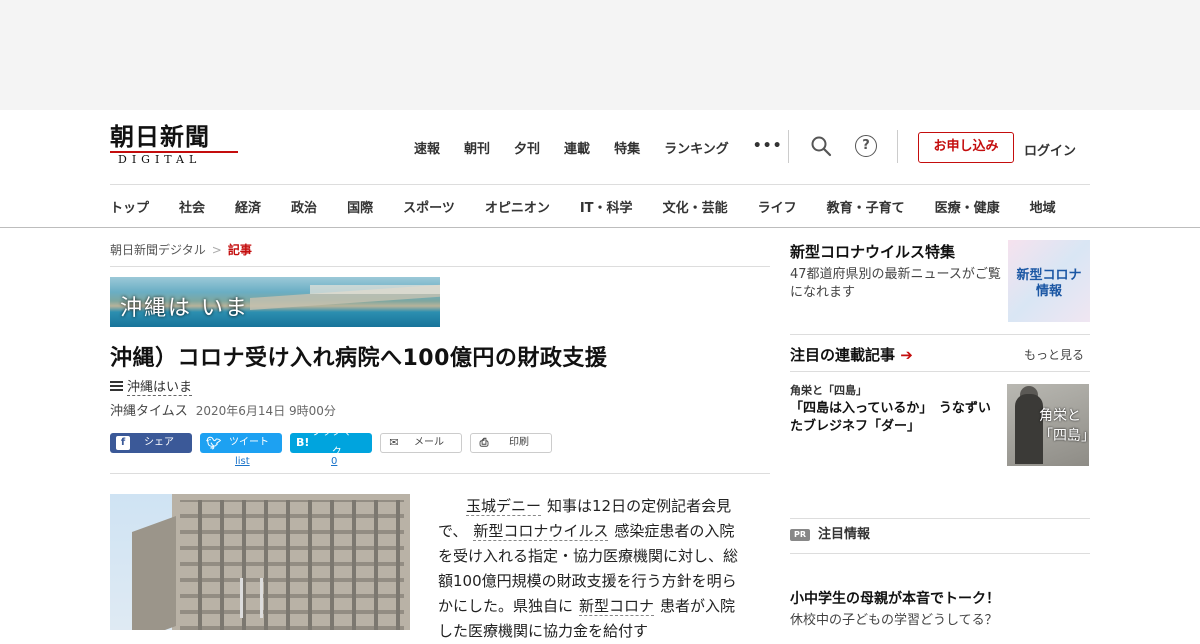 The image size is (1200, 644). I want to click on topnav-item-choukan: 朝刊, so click(477, 147).